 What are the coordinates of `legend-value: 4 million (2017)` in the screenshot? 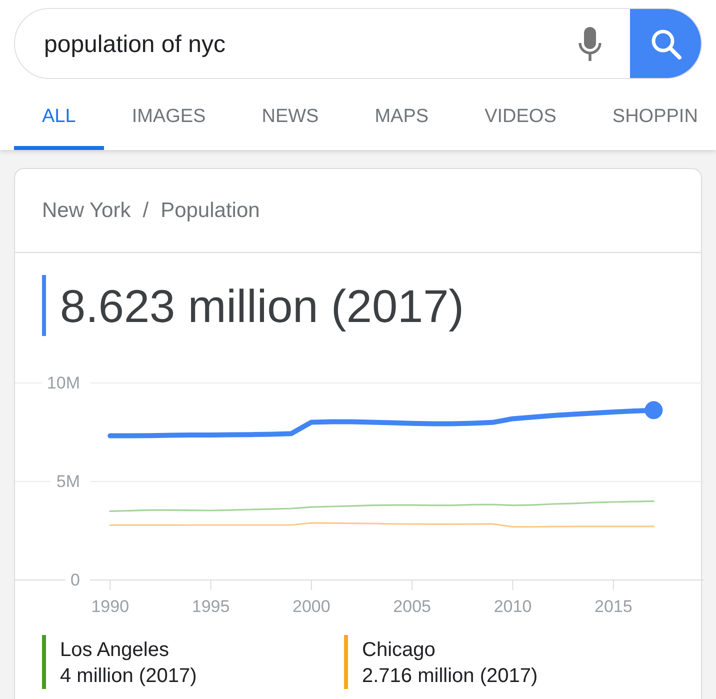 It's located at (128, 676).